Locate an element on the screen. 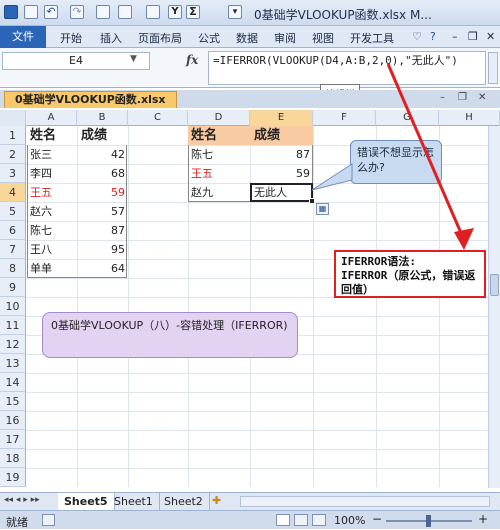  cell-score: 59 is located at coordinates (102, 192).